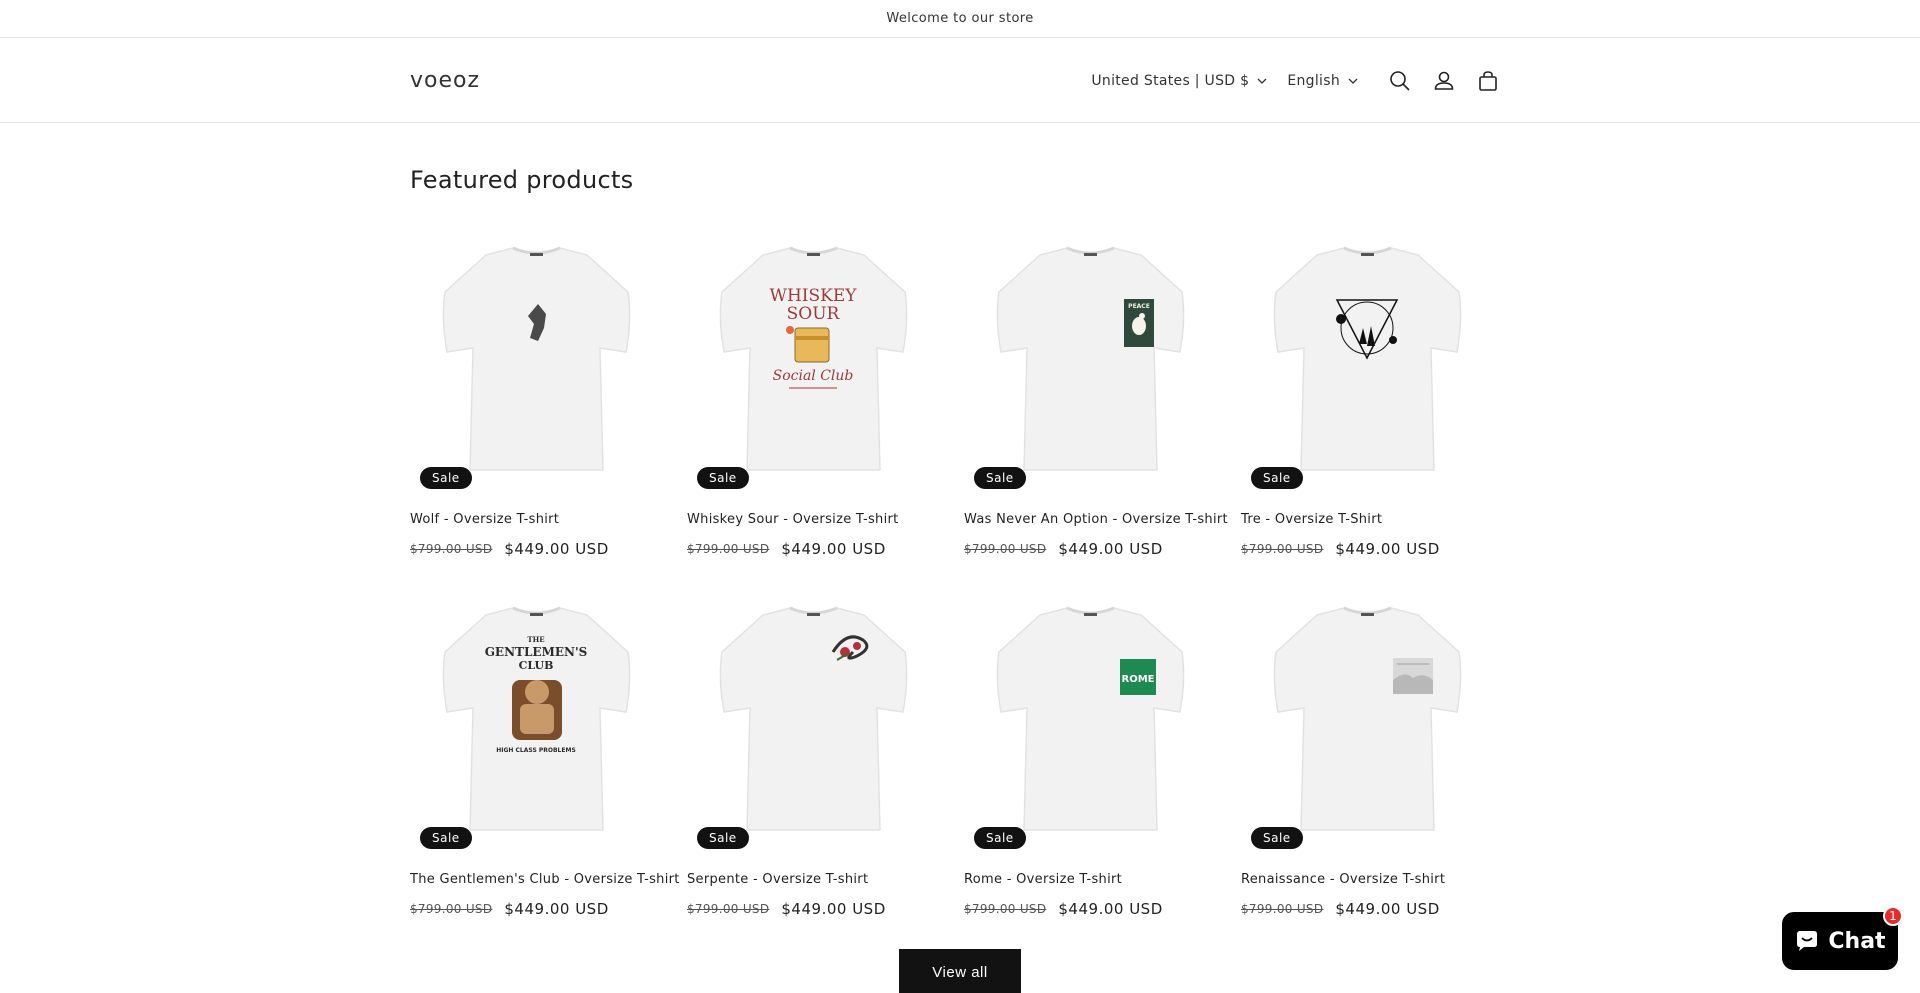 The image size is (1920, 993). I want to click on language-selector: English, so click(1322, 81).